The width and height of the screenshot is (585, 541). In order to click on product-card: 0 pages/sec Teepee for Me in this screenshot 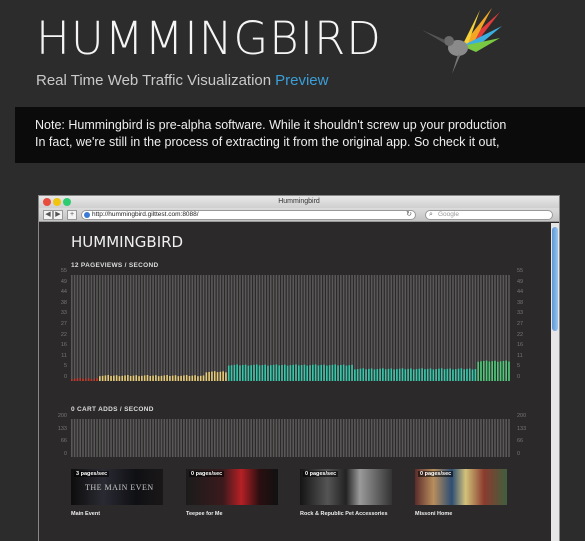, I will do `click(232, 493)`.